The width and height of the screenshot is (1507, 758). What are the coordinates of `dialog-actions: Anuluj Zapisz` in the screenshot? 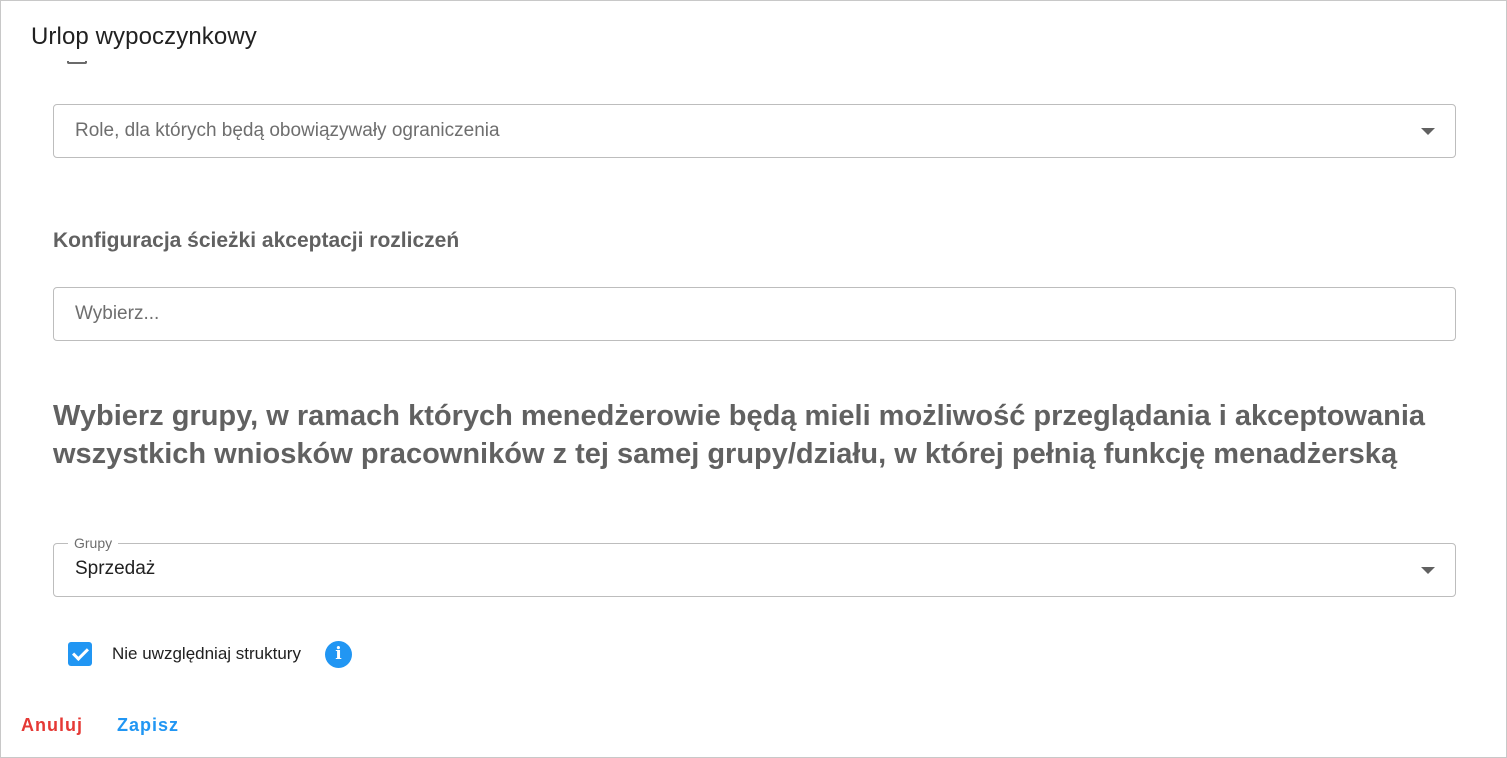 It's located at (100, 725).